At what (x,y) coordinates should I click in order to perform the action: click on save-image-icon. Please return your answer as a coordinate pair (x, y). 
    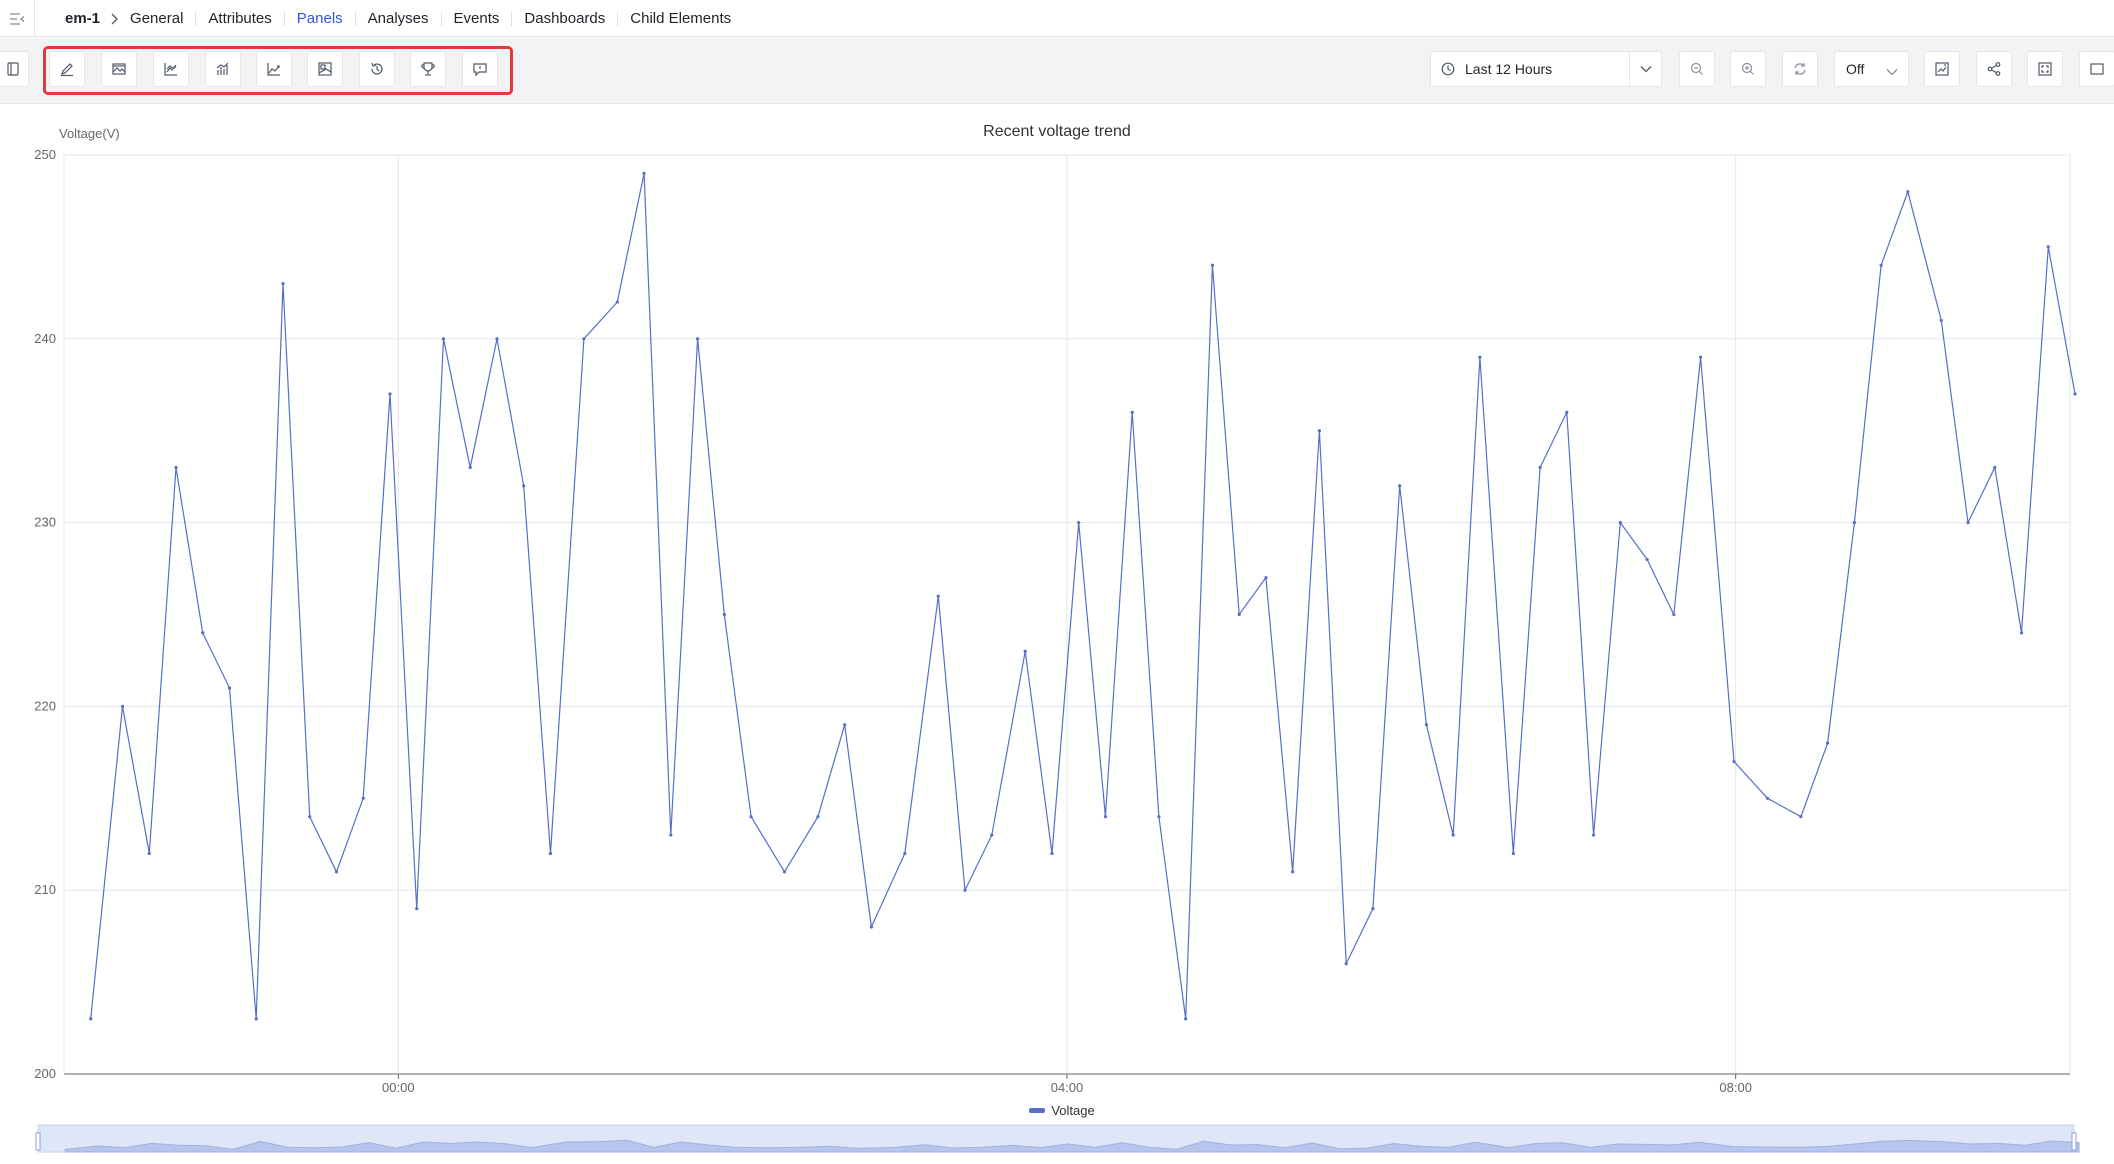
    Looking at the image, I should click on (1942, 69).